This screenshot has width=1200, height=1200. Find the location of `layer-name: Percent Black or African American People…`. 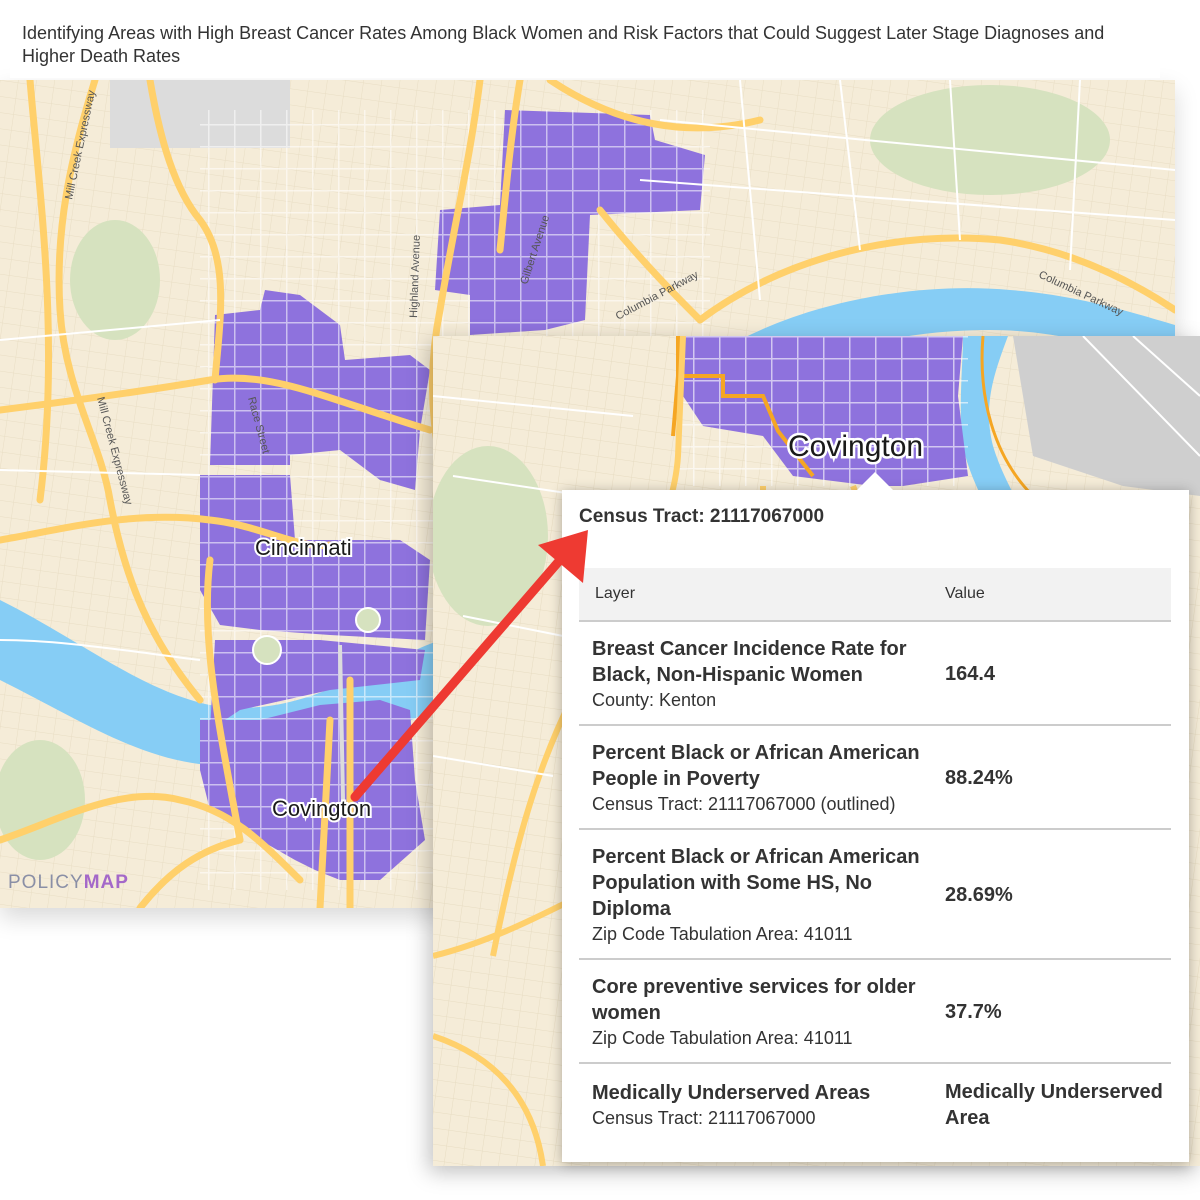

layer-name: Percent Black or African American People… is located at coordinates (756, 766).